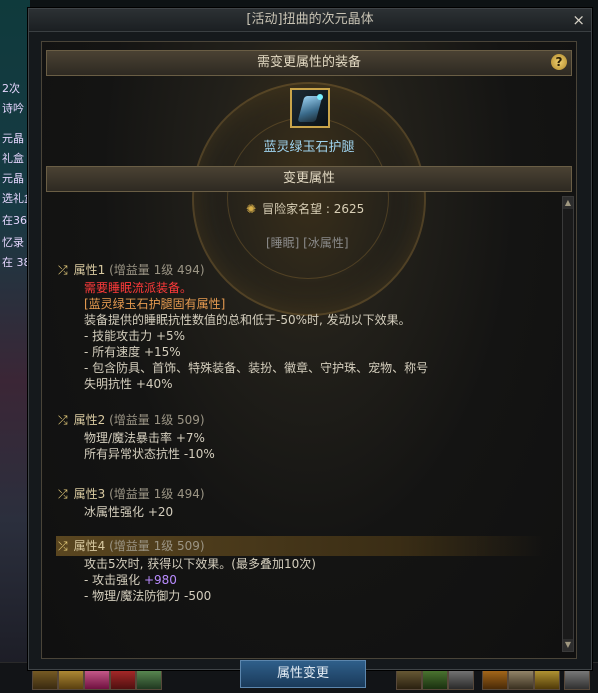 This screenshot has width=598, height=693. I want to click on bg-text: 忆录, so click(13, 242).